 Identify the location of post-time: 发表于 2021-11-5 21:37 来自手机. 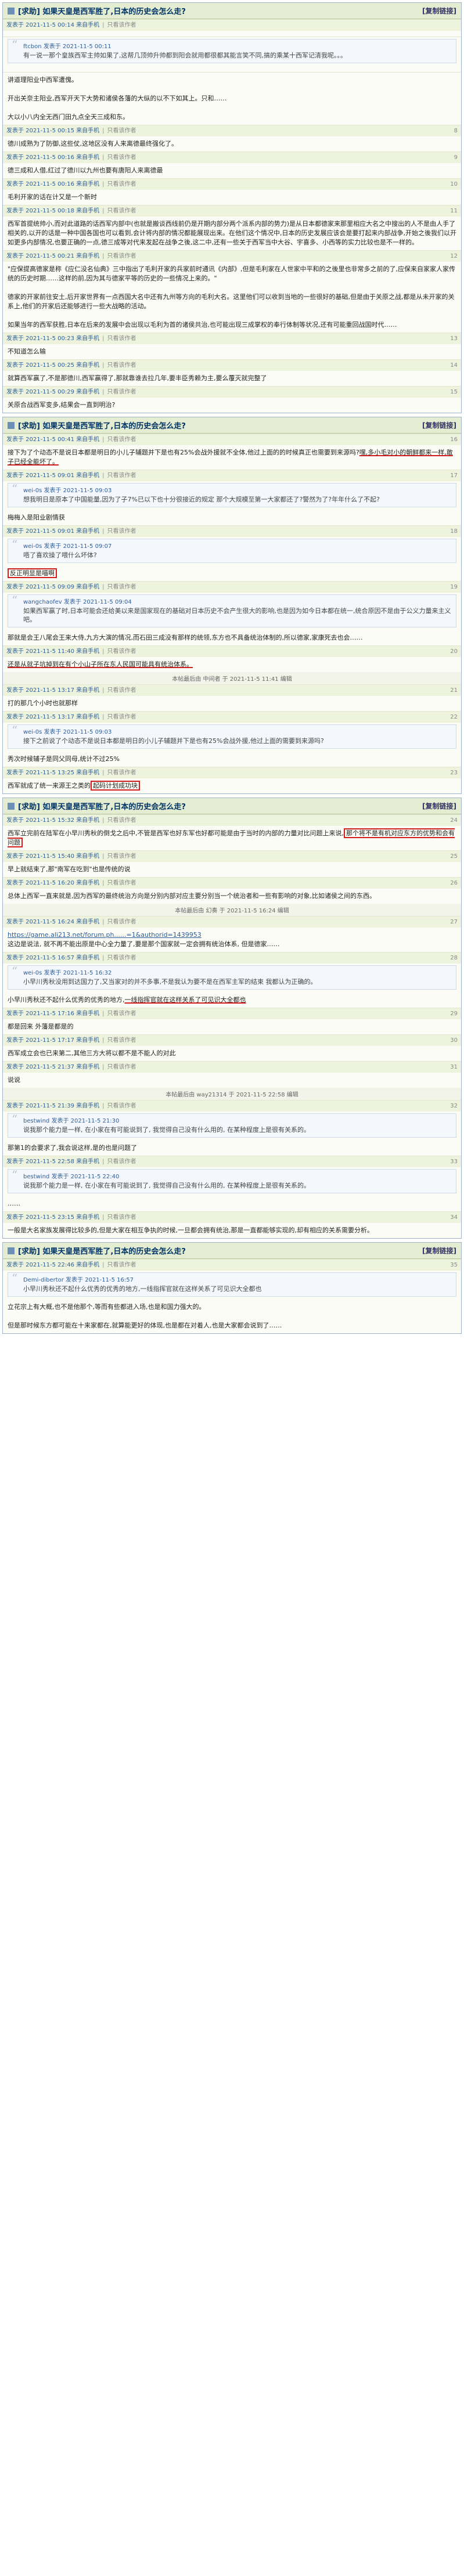
(53, 1067).